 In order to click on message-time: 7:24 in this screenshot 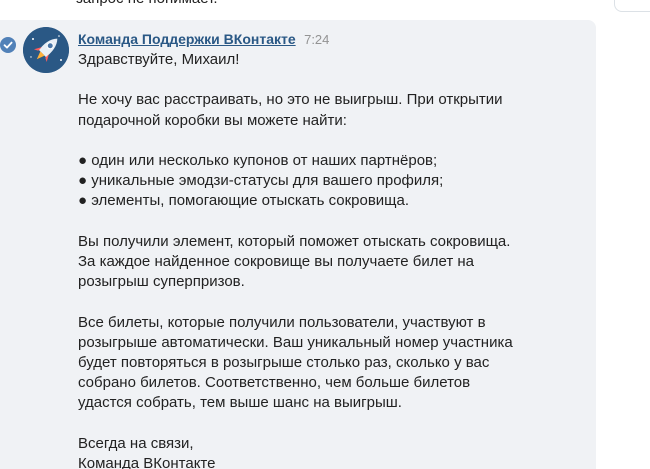, I will do `click(316, 39)`.